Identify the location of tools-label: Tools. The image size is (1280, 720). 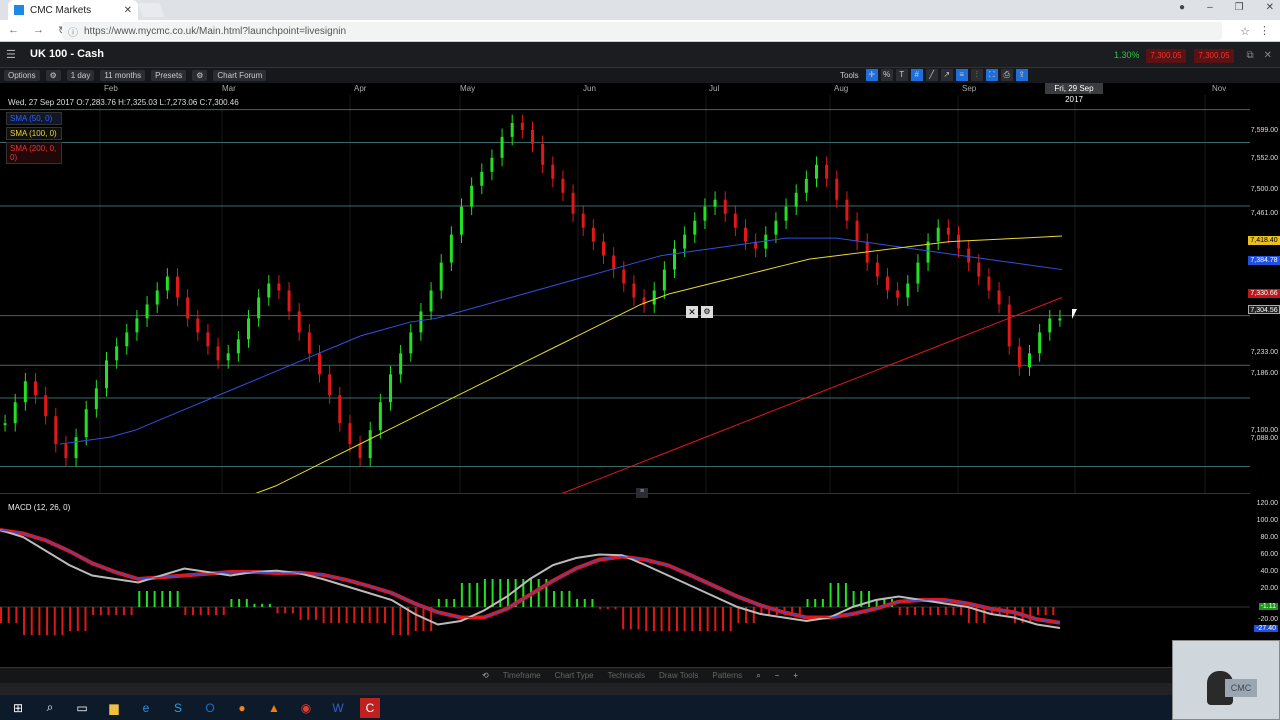
(849, 75).